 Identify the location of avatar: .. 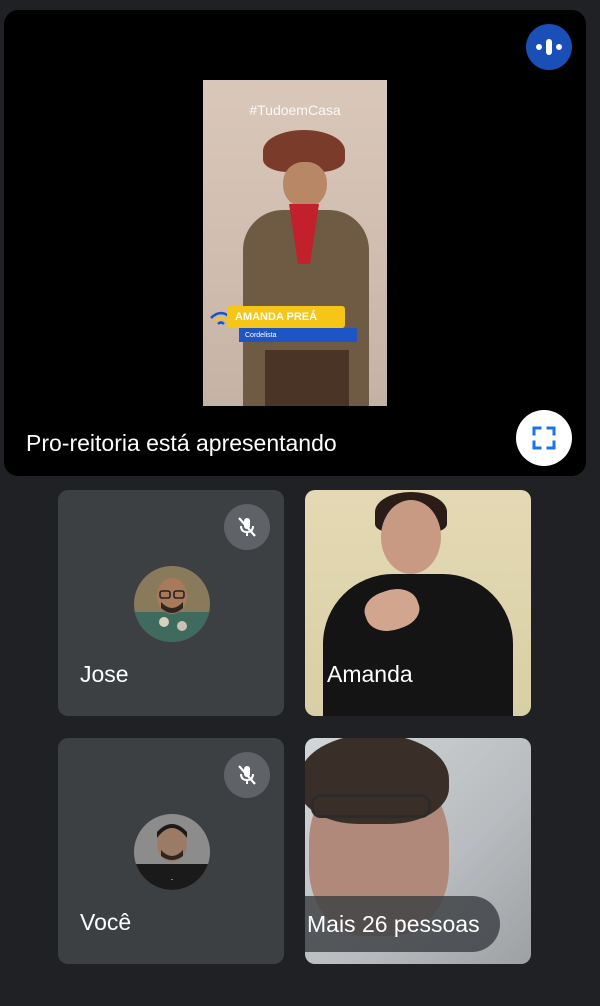
(172, 852).